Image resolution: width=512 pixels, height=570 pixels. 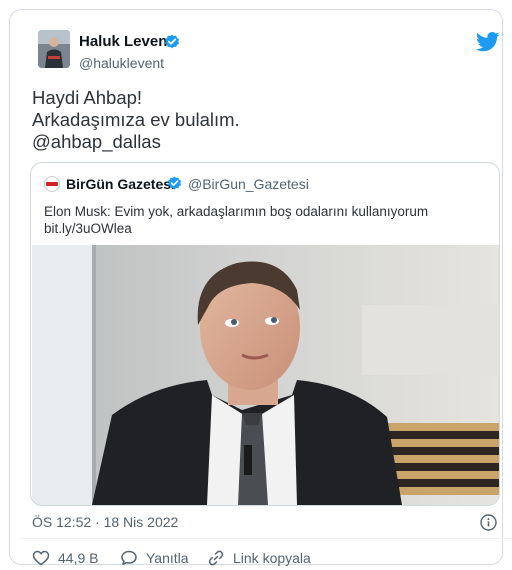 What do you see at coordinates (78, 558) in the screenshot?
I see `like-count: 44,9 B` at bounding box center [78, 558].